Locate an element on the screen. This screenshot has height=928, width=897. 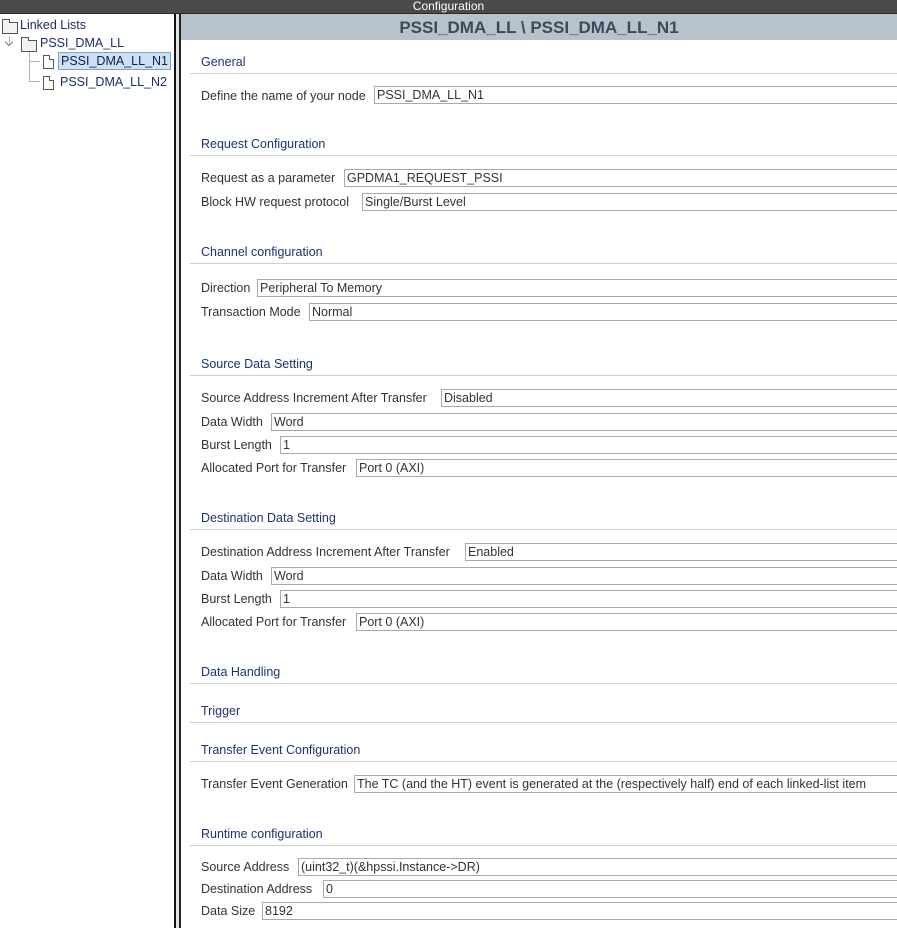
section-data-handling: Data Handling is located at coordinates (240, 672).